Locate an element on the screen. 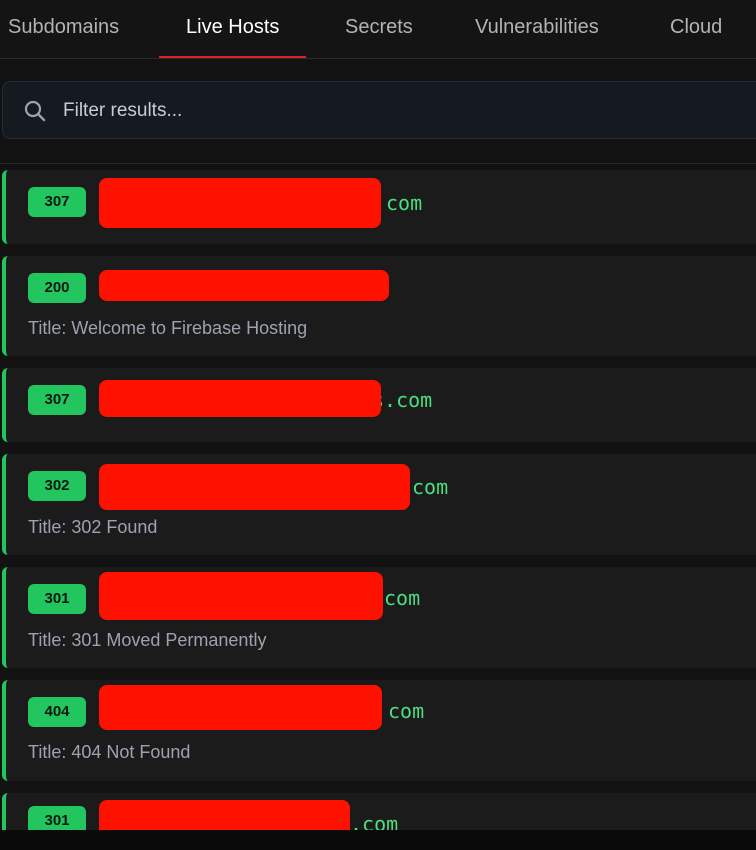 Image resolution: width=756 pixels, height=850 pixels. host-suffix: s.com is located at coordinates (402, 400).